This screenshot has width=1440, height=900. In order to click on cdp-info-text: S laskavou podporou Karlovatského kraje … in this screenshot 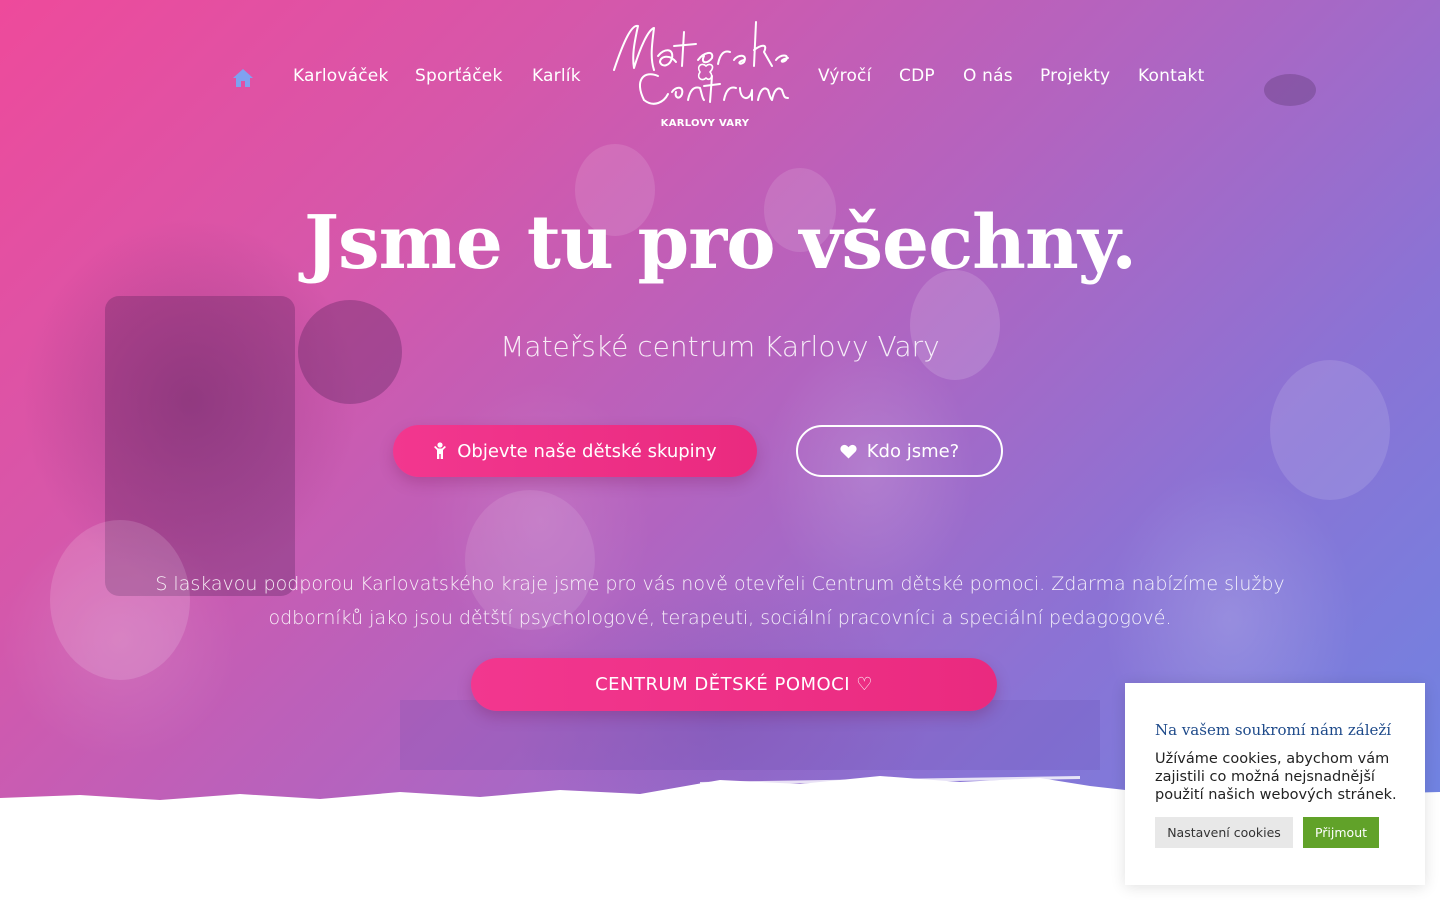, I will do `click(720, 601)`.